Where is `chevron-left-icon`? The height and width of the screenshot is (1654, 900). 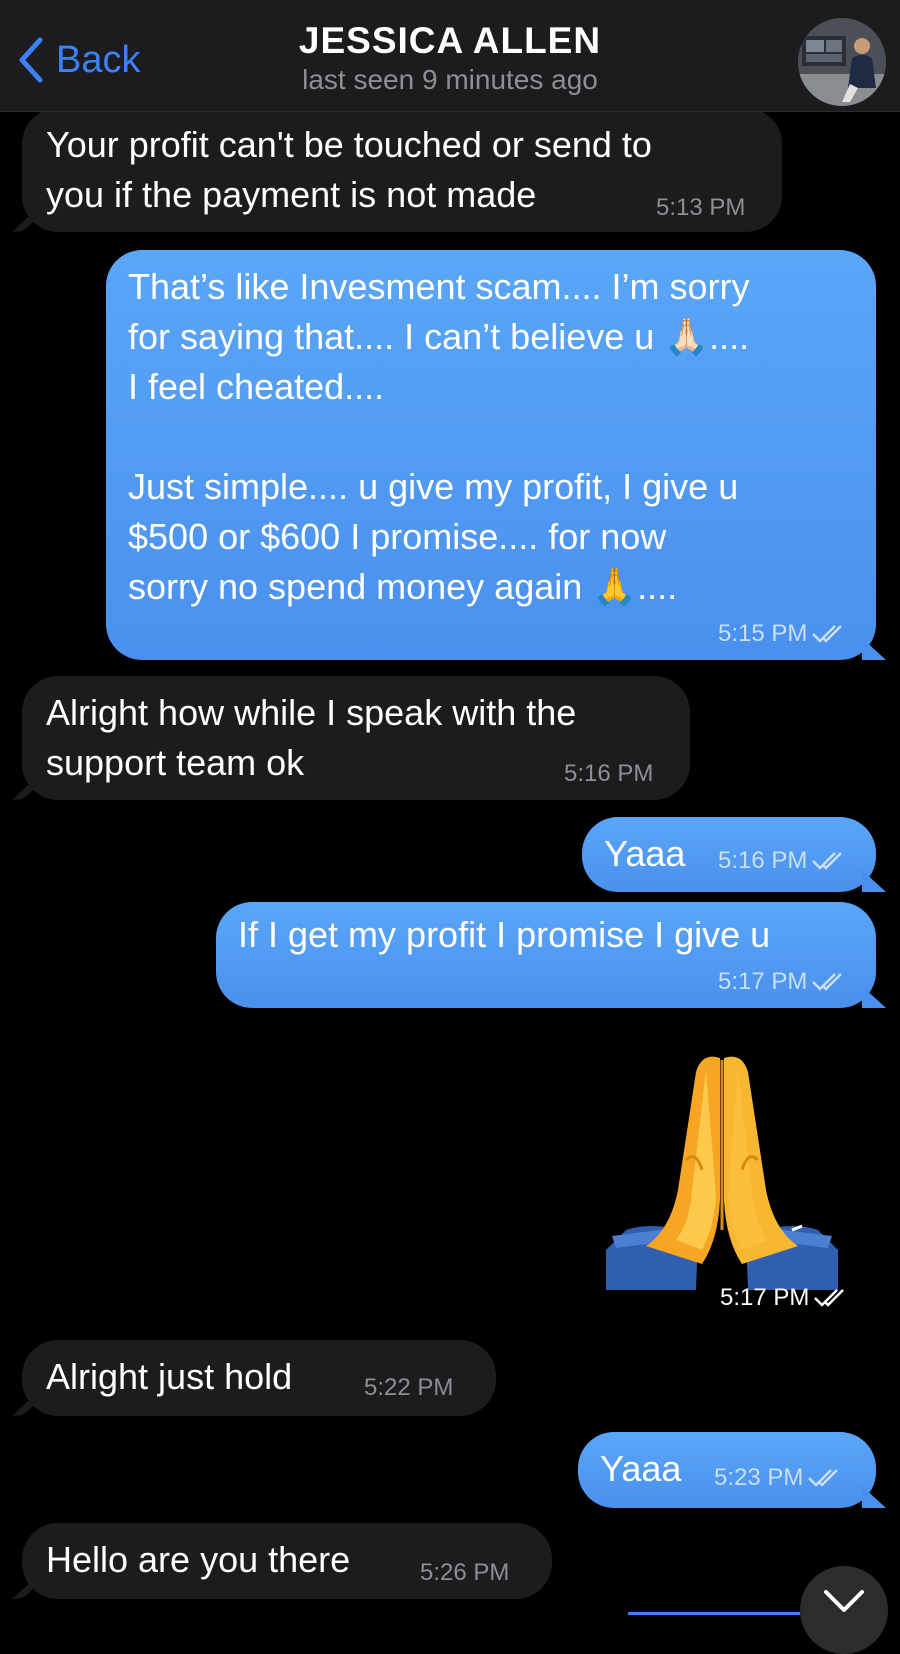
chevron-left-icon is located at coordinates (31, 60).